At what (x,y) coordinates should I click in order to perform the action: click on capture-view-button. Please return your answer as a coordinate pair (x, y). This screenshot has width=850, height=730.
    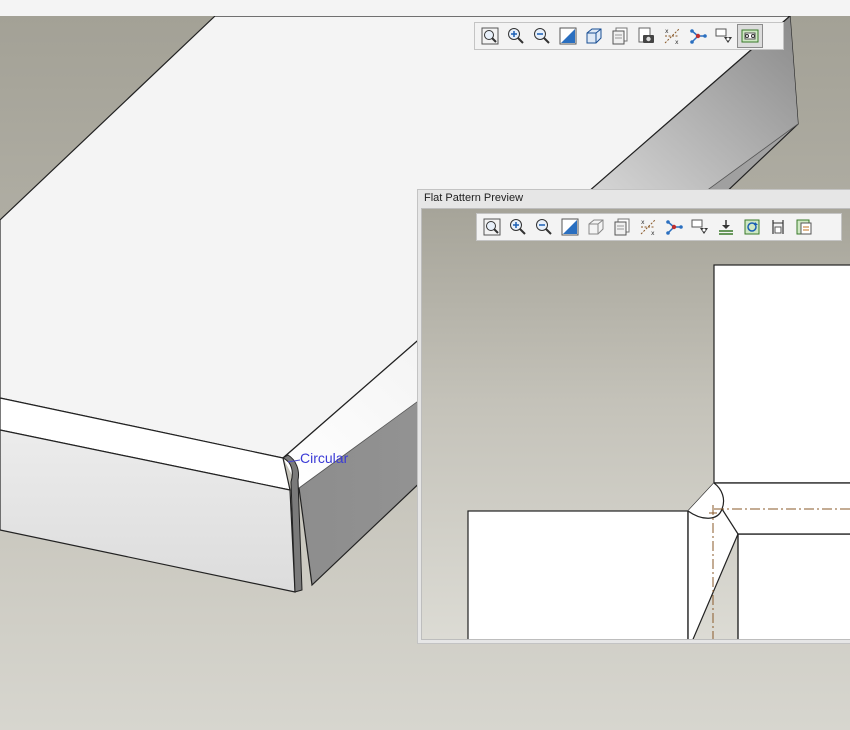
    Looking at the image, I should click on (646, 36).